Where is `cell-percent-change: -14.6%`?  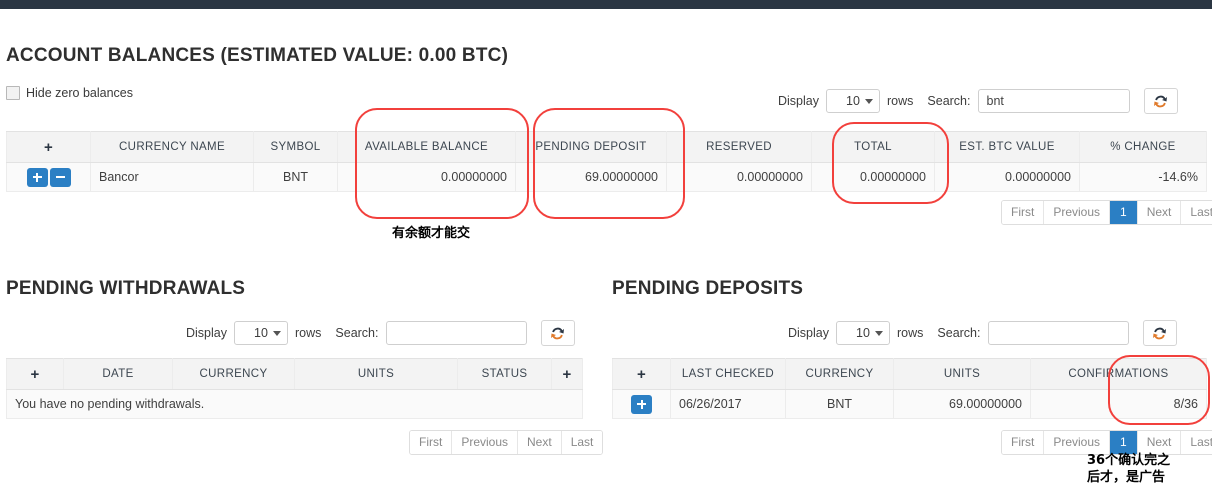 cell-percent-change: -14.6% is located at coordinates (1143, 177).